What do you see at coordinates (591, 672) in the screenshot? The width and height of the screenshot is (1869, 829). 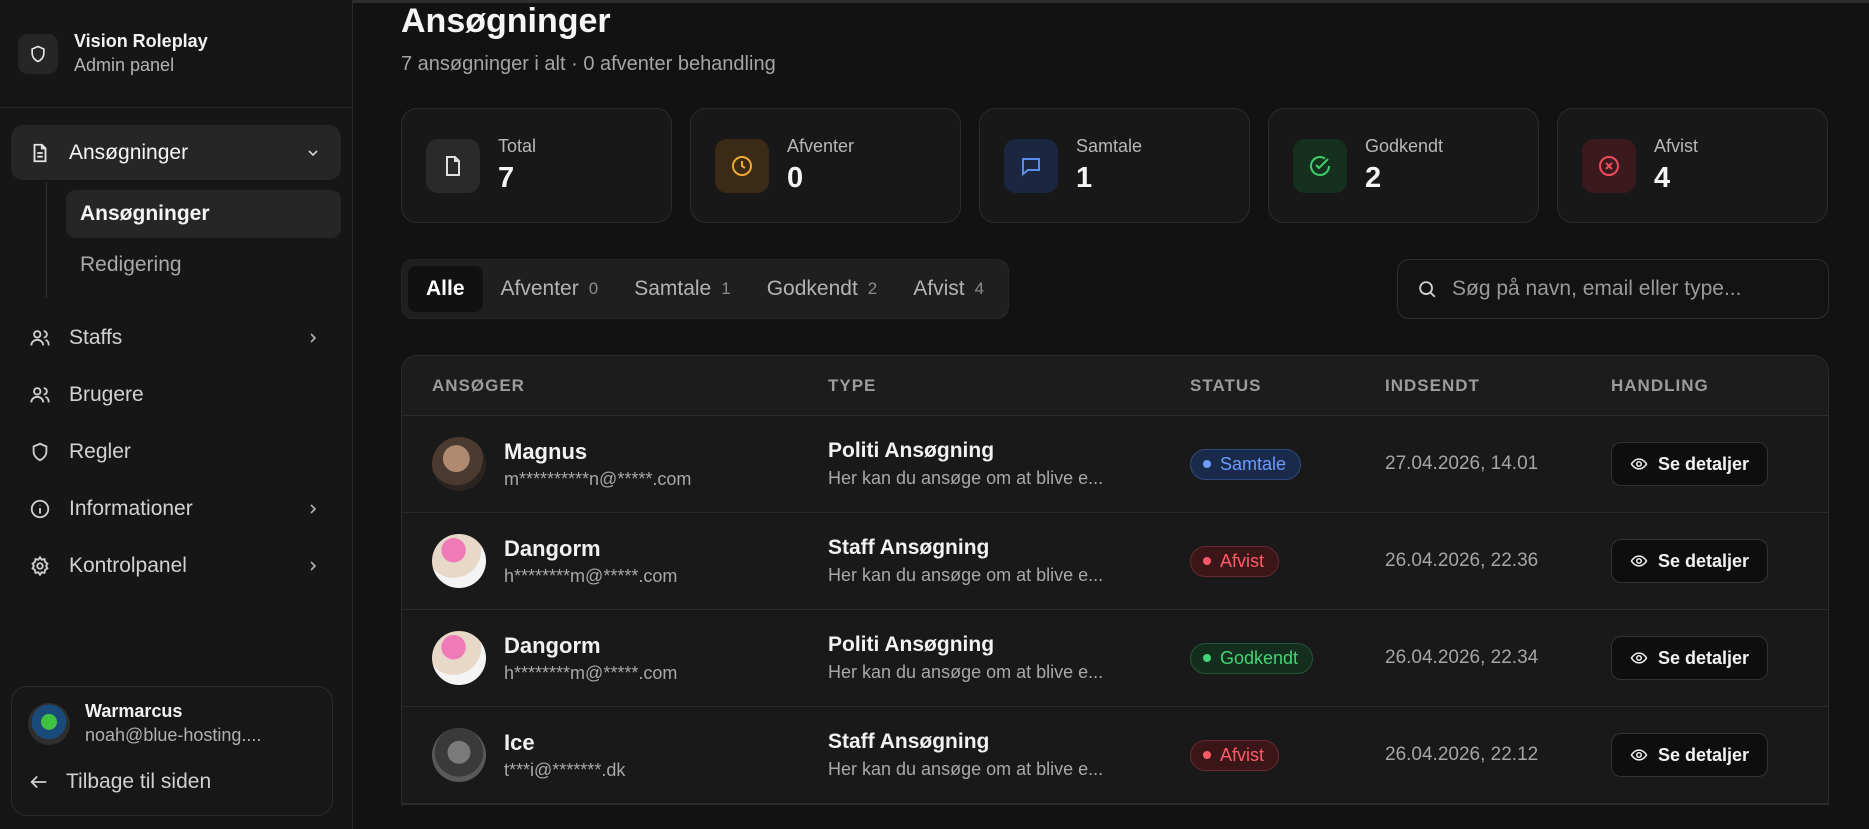 I see `applicant-email: h********m@*****.com` at bounding box center [591, 672].